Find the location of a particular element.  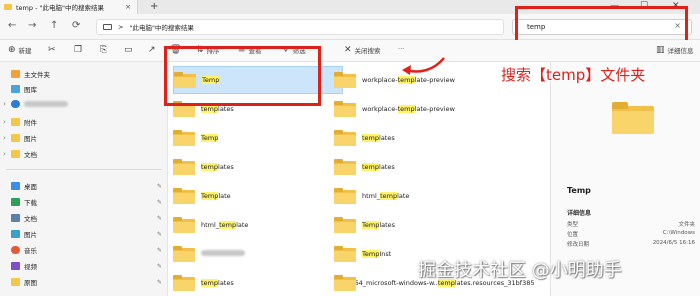

sidebar-divider is located at coordinates (84, 169).